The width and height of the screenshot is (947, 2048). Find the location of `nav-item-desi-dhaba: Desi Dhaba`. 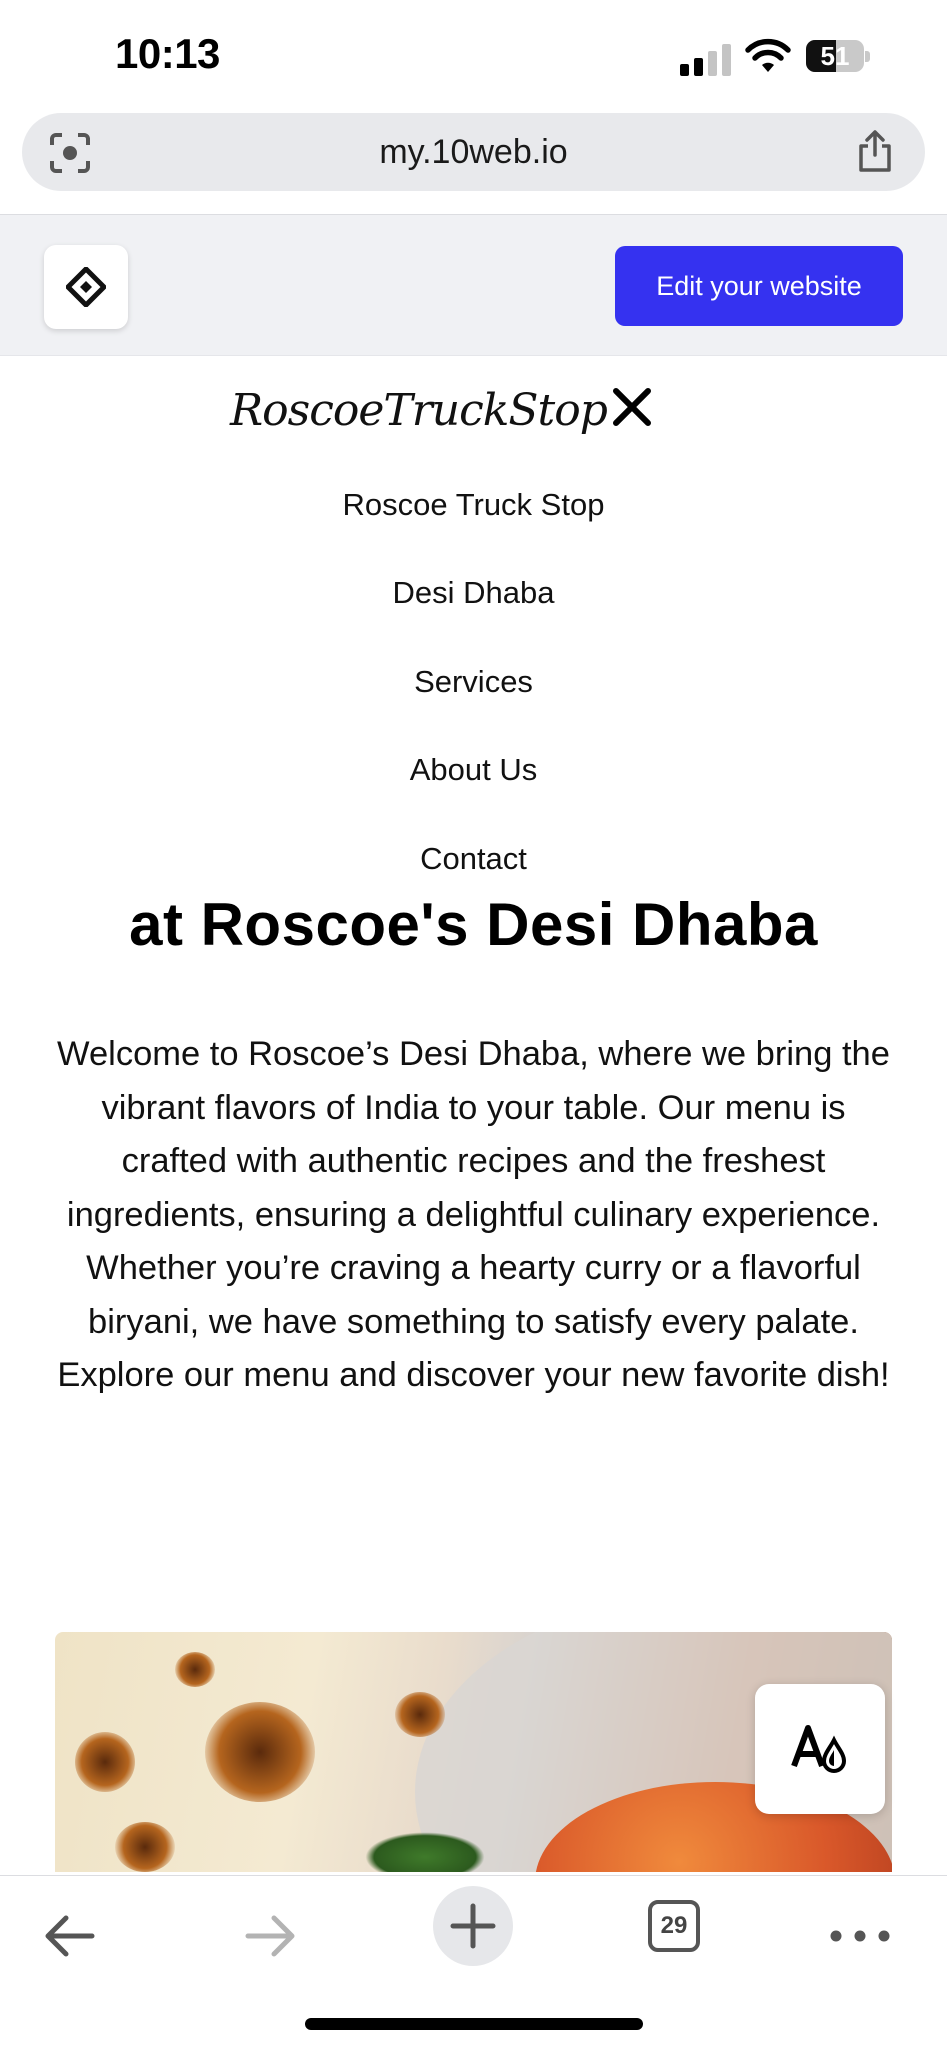

nav-item-desi-dhaba: Desi Dhaba is located at coordinates (473, 593).